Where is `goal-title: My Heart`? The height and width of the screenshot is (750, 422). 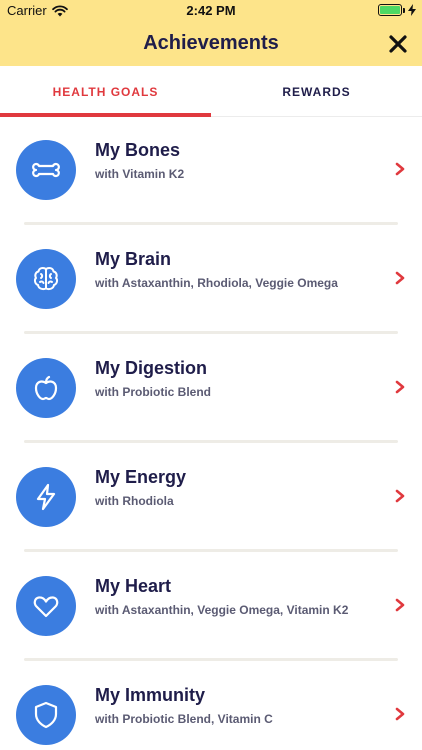
goal-title: My Heart is located at coordinates (133, 586).